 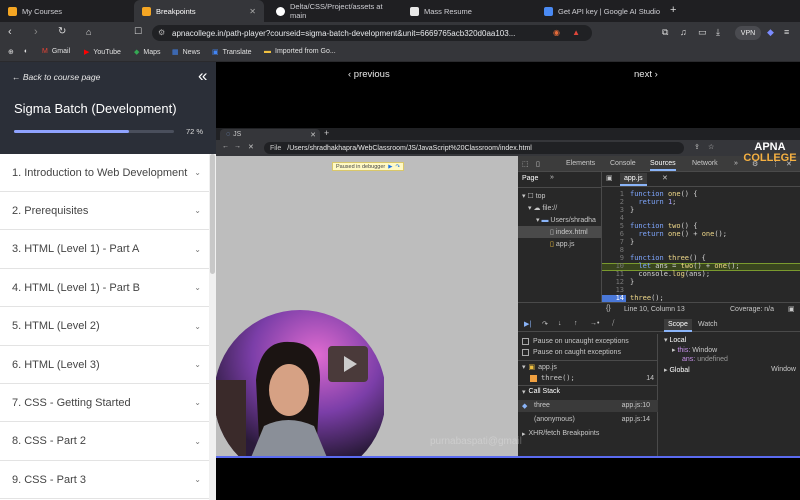 What do you see at coordinates (683, 32) in the screenshot?
I see `music-icon: ♫` at bounding box center [683, 32].